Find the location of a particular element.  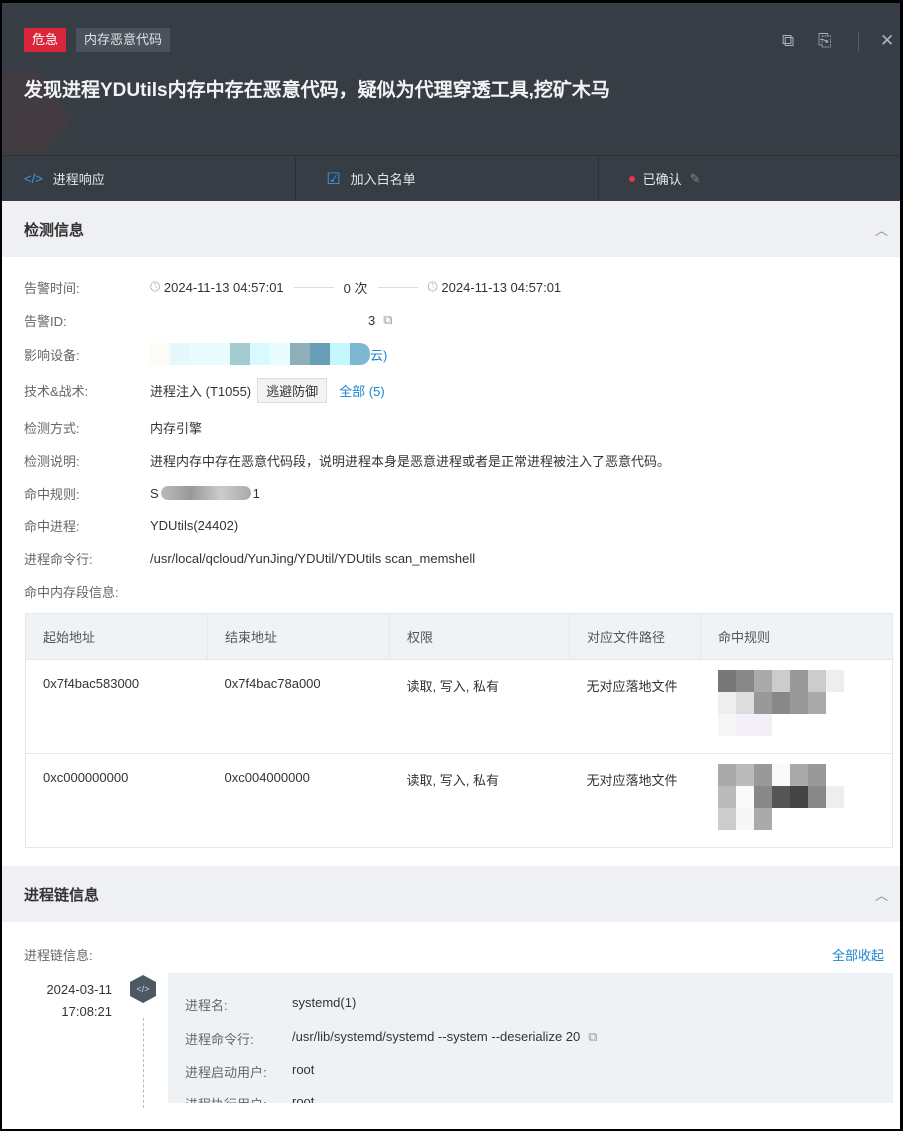

value: 内存引擎 is located at coordinates (176, 428).